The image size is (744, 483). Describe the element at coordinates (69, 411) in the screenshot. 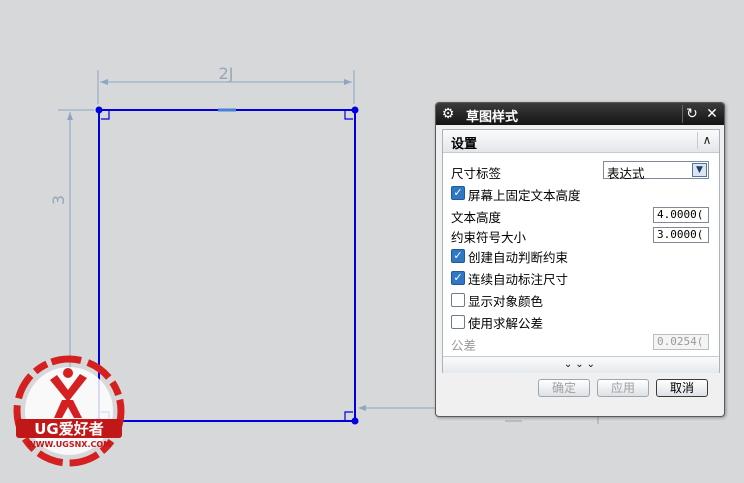

I see `ug-watermark-logo: UG爱好者 WWW.UGSNX.COM` at that location.